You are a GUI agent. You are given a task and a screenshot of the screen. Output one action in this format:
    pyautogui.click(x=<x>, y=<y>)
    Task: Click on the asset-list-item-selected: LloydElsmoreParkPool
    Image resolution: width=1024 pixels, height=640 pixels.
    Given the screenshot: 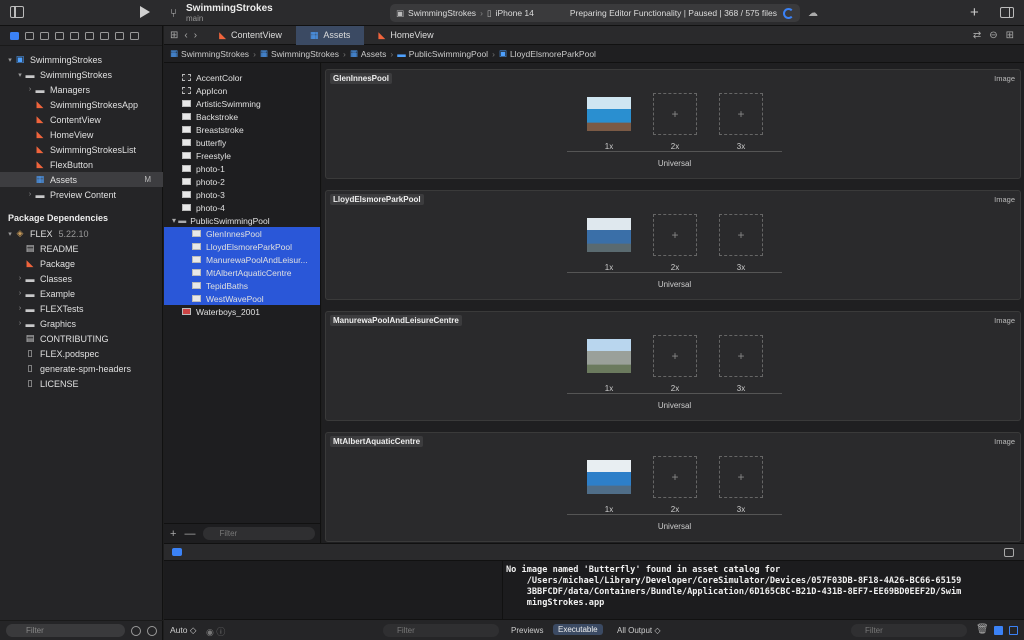 What is the action you would take?
    pyautogui.click(x=242, y=246)
    